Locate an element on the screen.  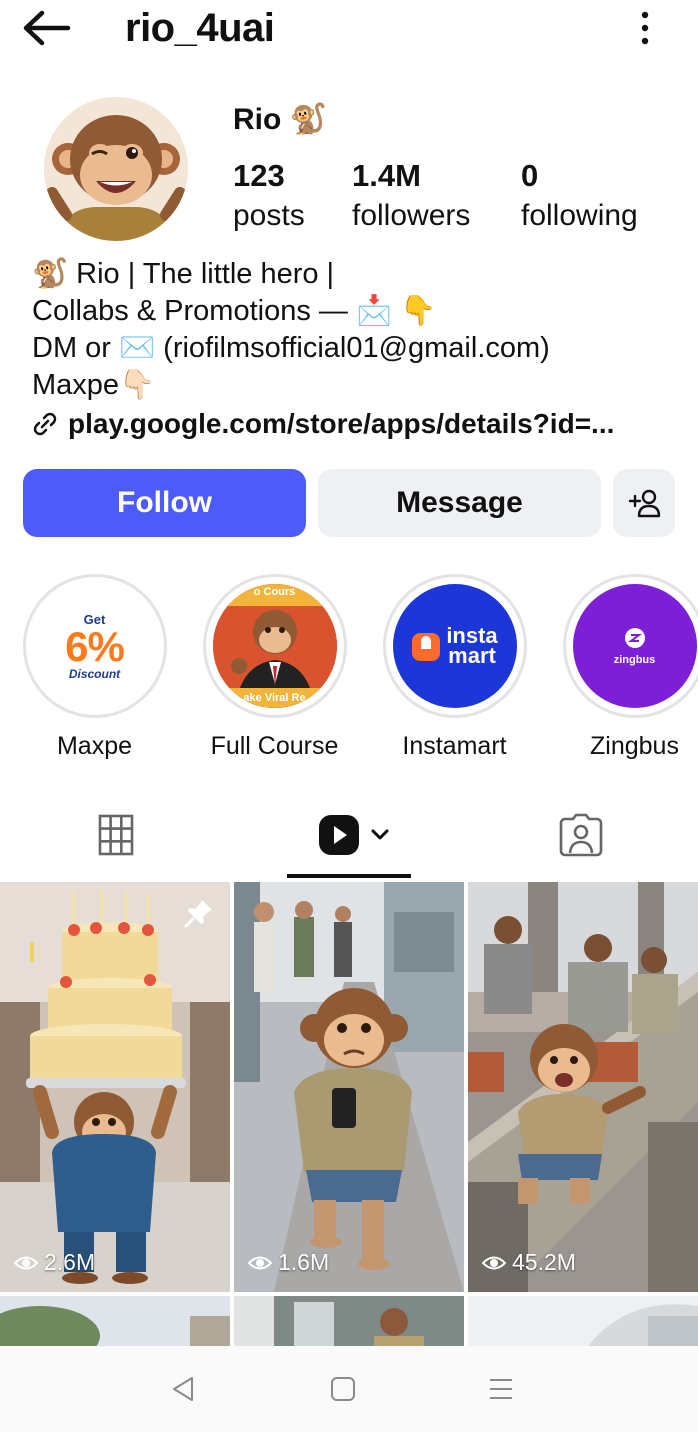
message-button: Message is located at coordinates (459, 503).